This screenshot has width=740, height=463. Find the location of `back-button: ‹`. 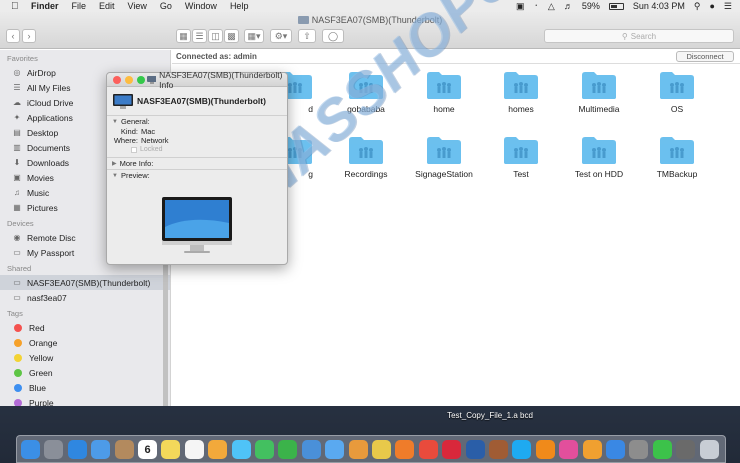

back-button: ‹ is located at coordinates (13, 36).